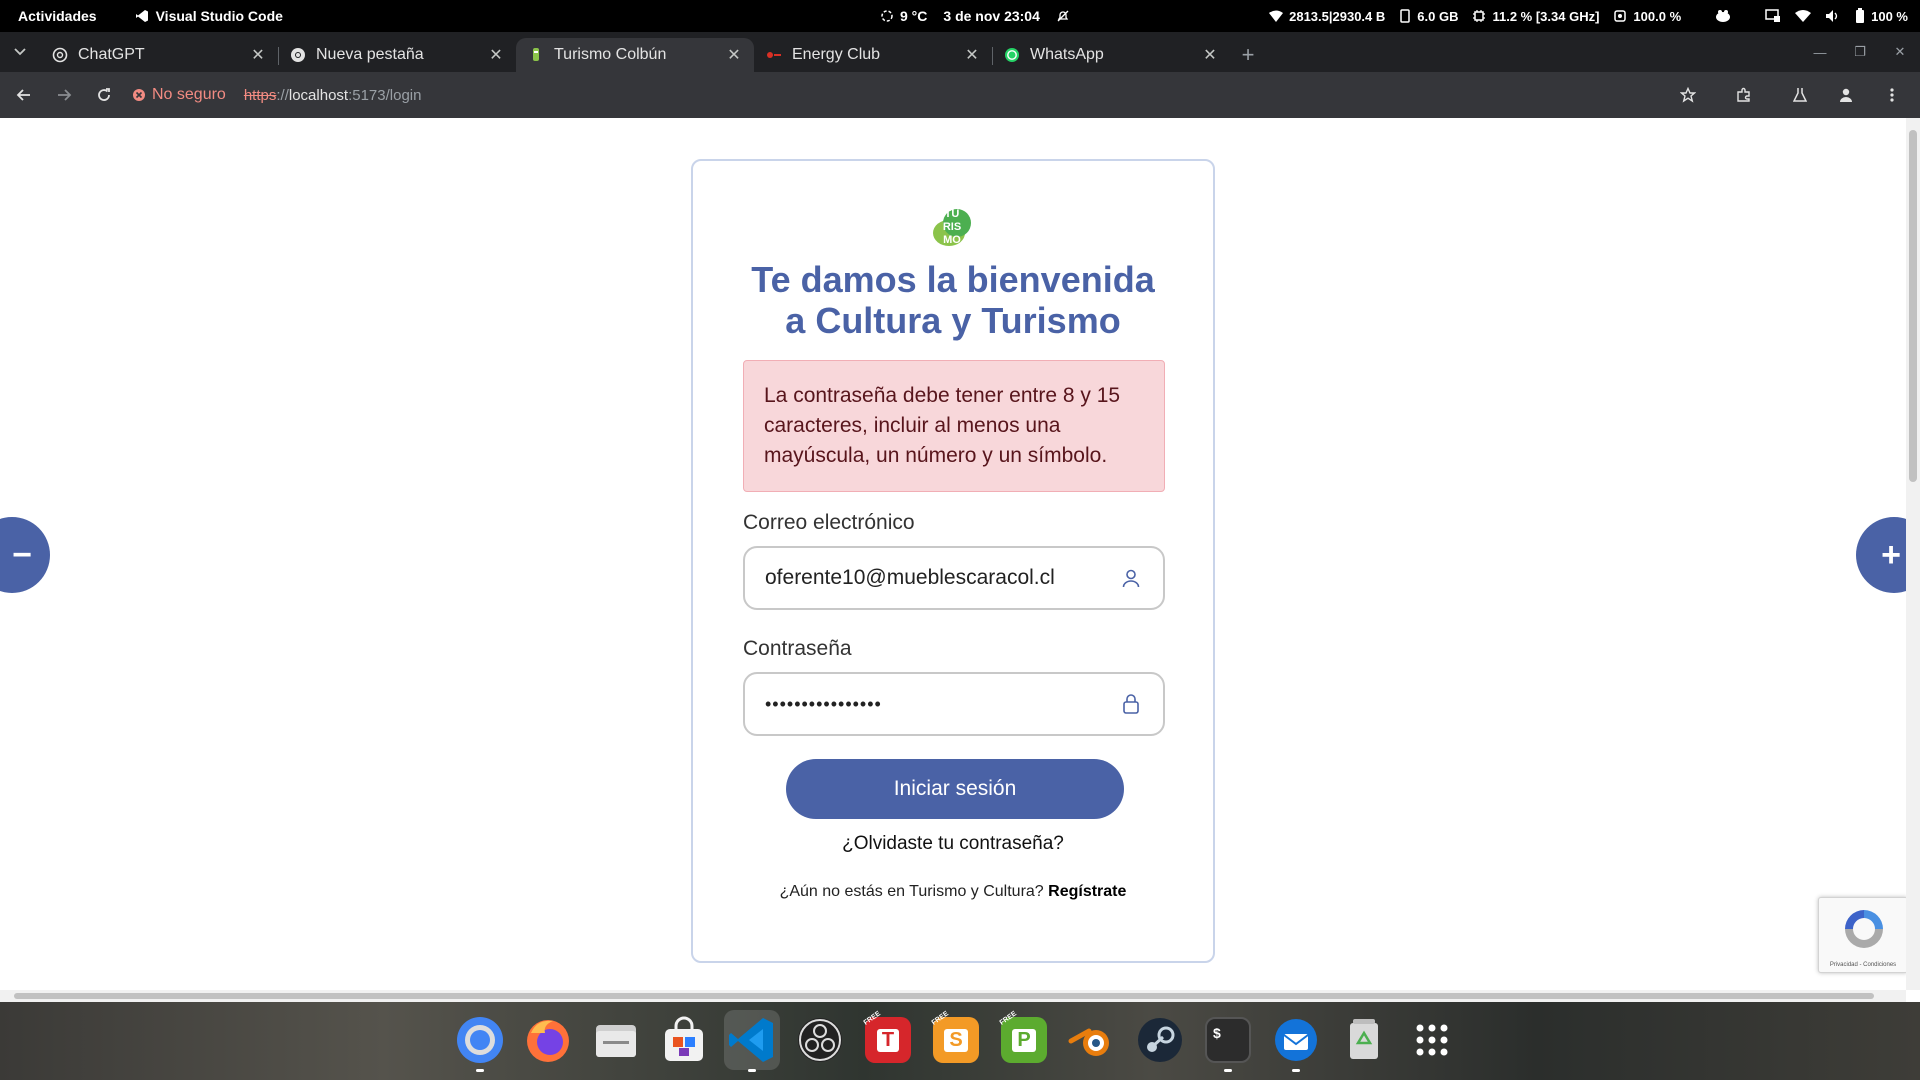 Image resolution: width=1920 pixels, height=1080 pixels. Describe the element at coordinates (1131, 578) in the screenshot. I see `user-icon` at that location.